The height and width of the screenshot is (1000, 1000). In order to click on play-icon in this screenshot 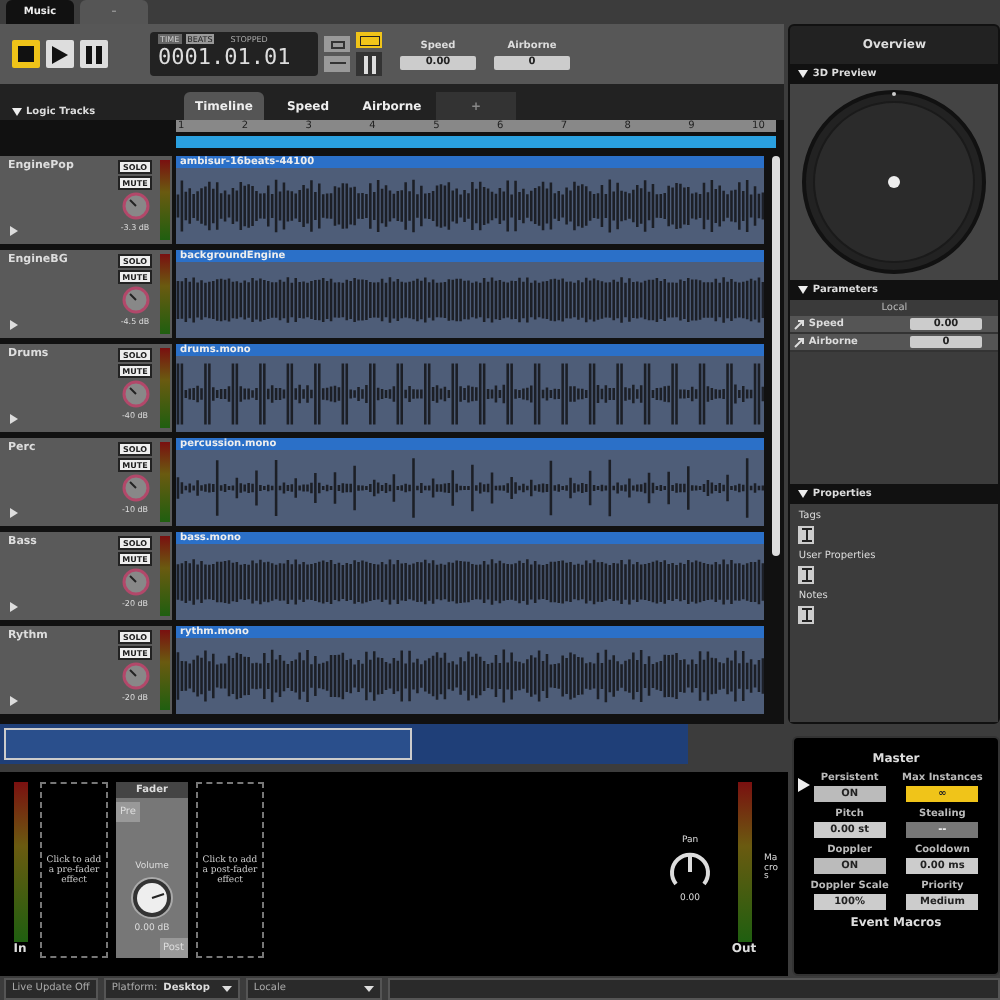, I will do `click(60, 54)`.